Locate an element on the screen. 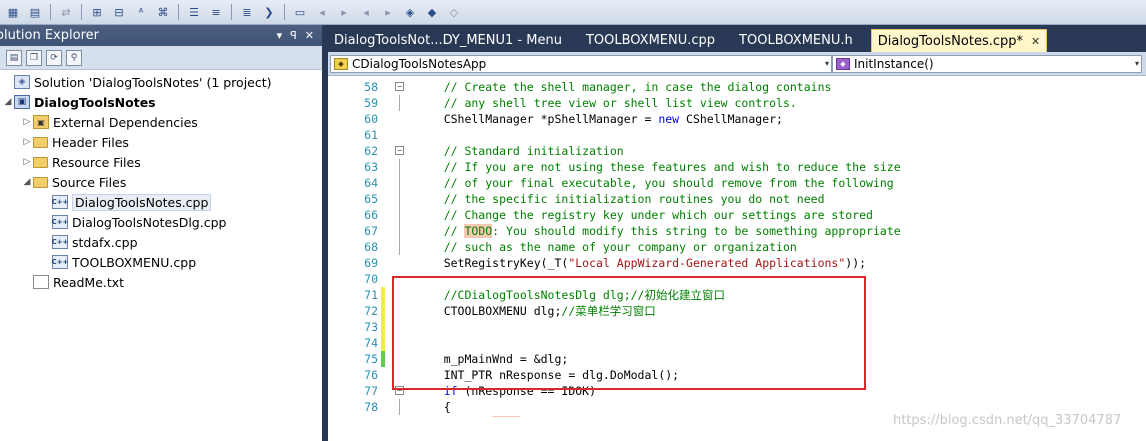 Image resolution: width=1146 pixels, height=441 pixels. tree-item: ◈ Solution 'DialogToolsNotes' (1 project) is located at coordinates (161, 82).